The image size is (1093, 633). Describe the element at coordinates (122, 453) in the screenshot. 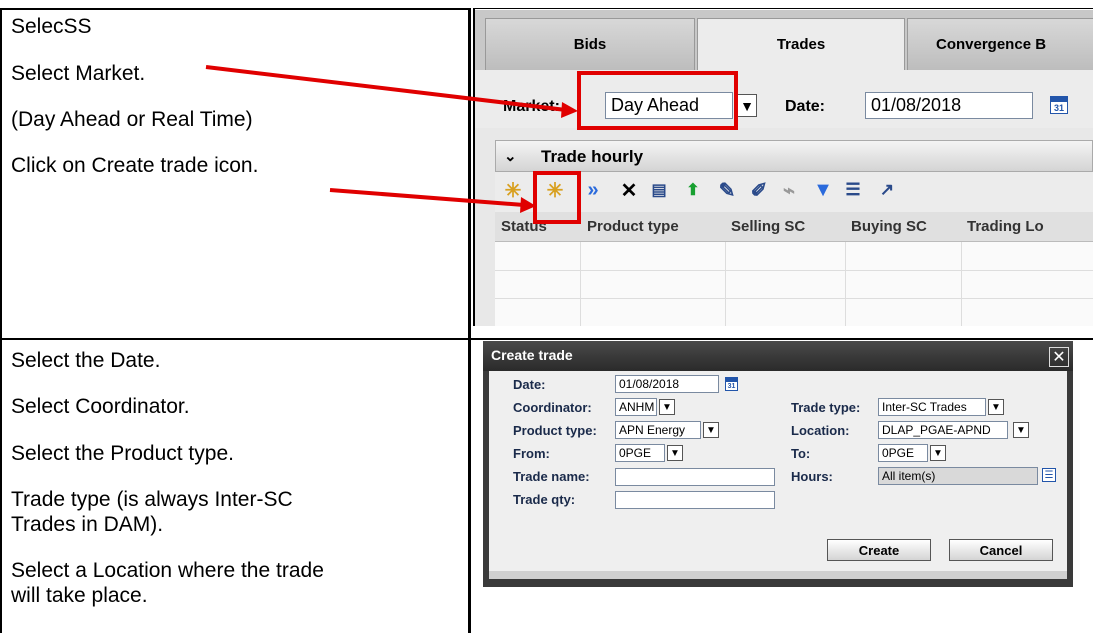

I see `step-select-product: Select the Product type.` at that location.